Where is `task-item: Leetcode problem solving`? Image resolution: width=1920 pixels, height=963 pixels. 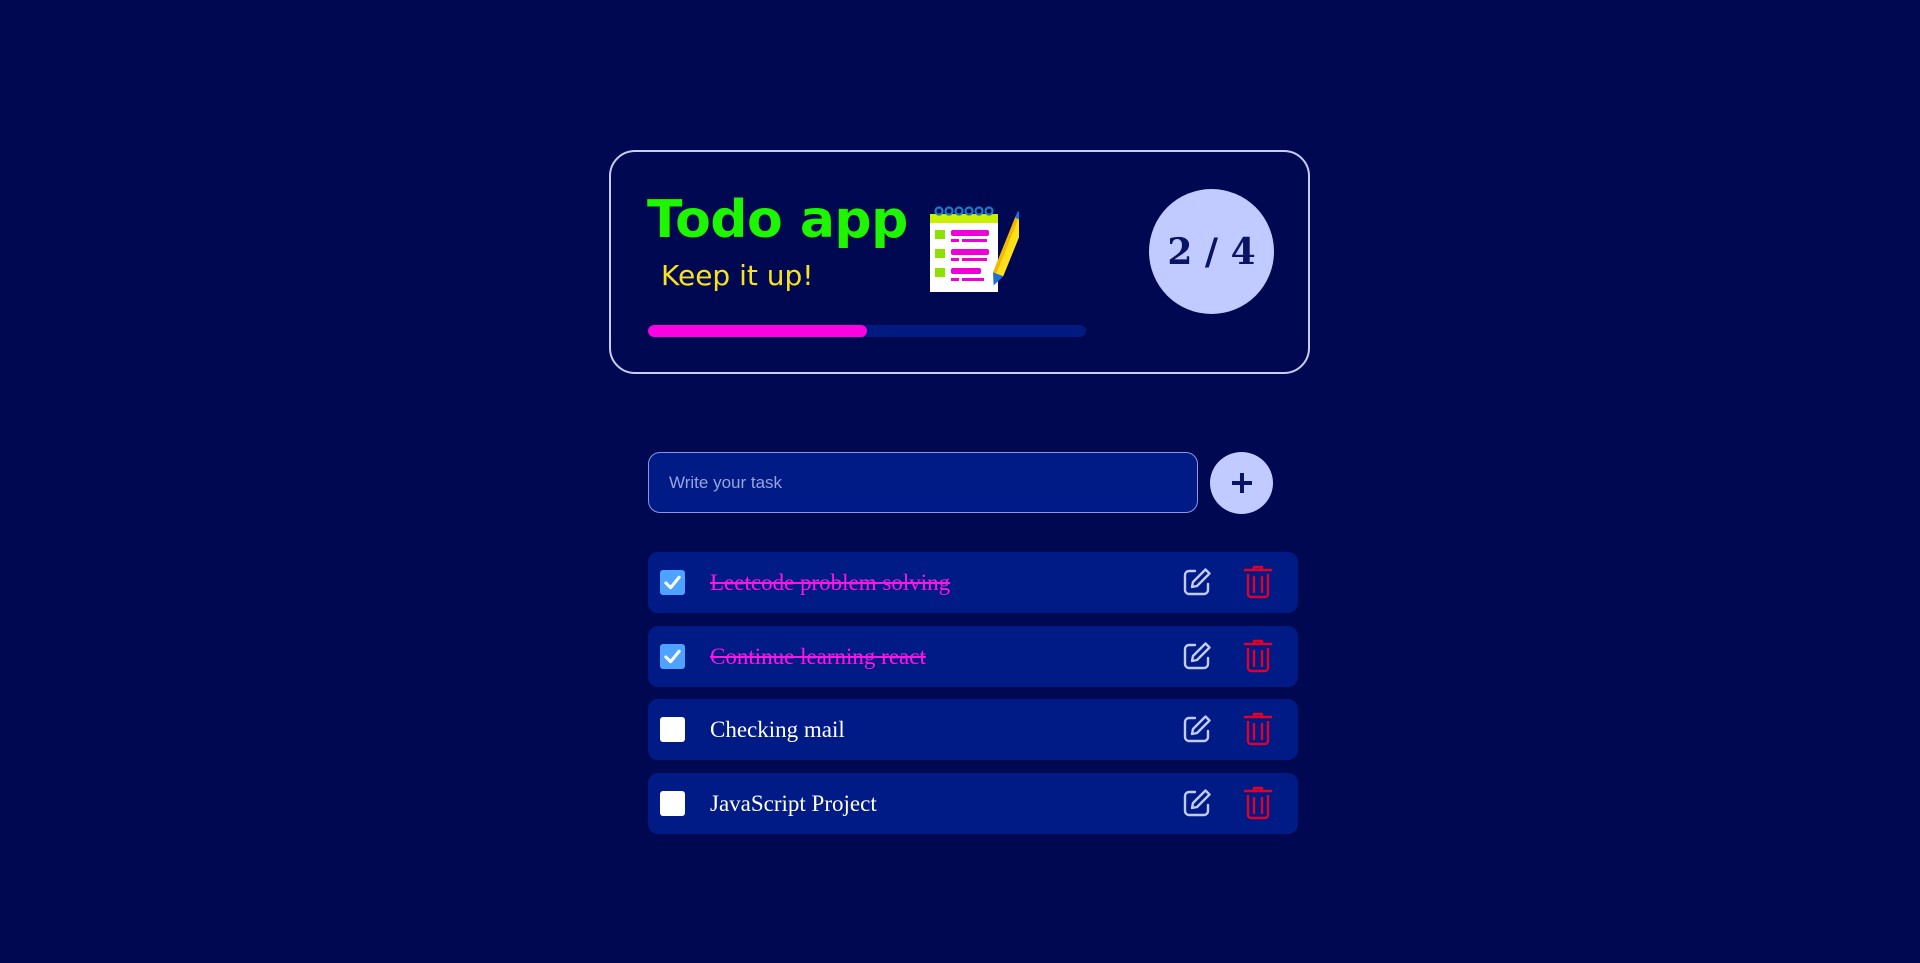
task-item: Leetcode problem solving is located at coordinates (973, 582).